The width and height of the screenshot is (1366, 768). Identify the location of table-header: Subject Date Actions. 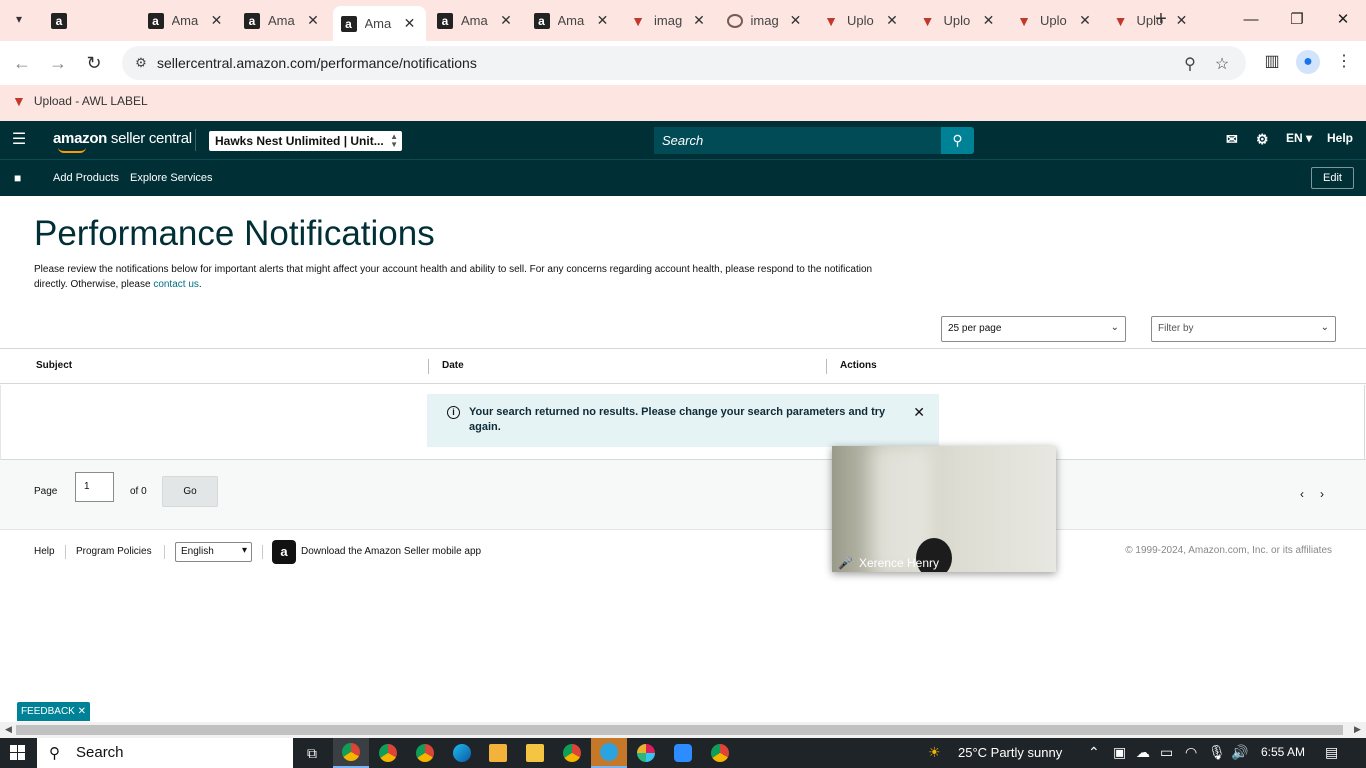
(683, 366).